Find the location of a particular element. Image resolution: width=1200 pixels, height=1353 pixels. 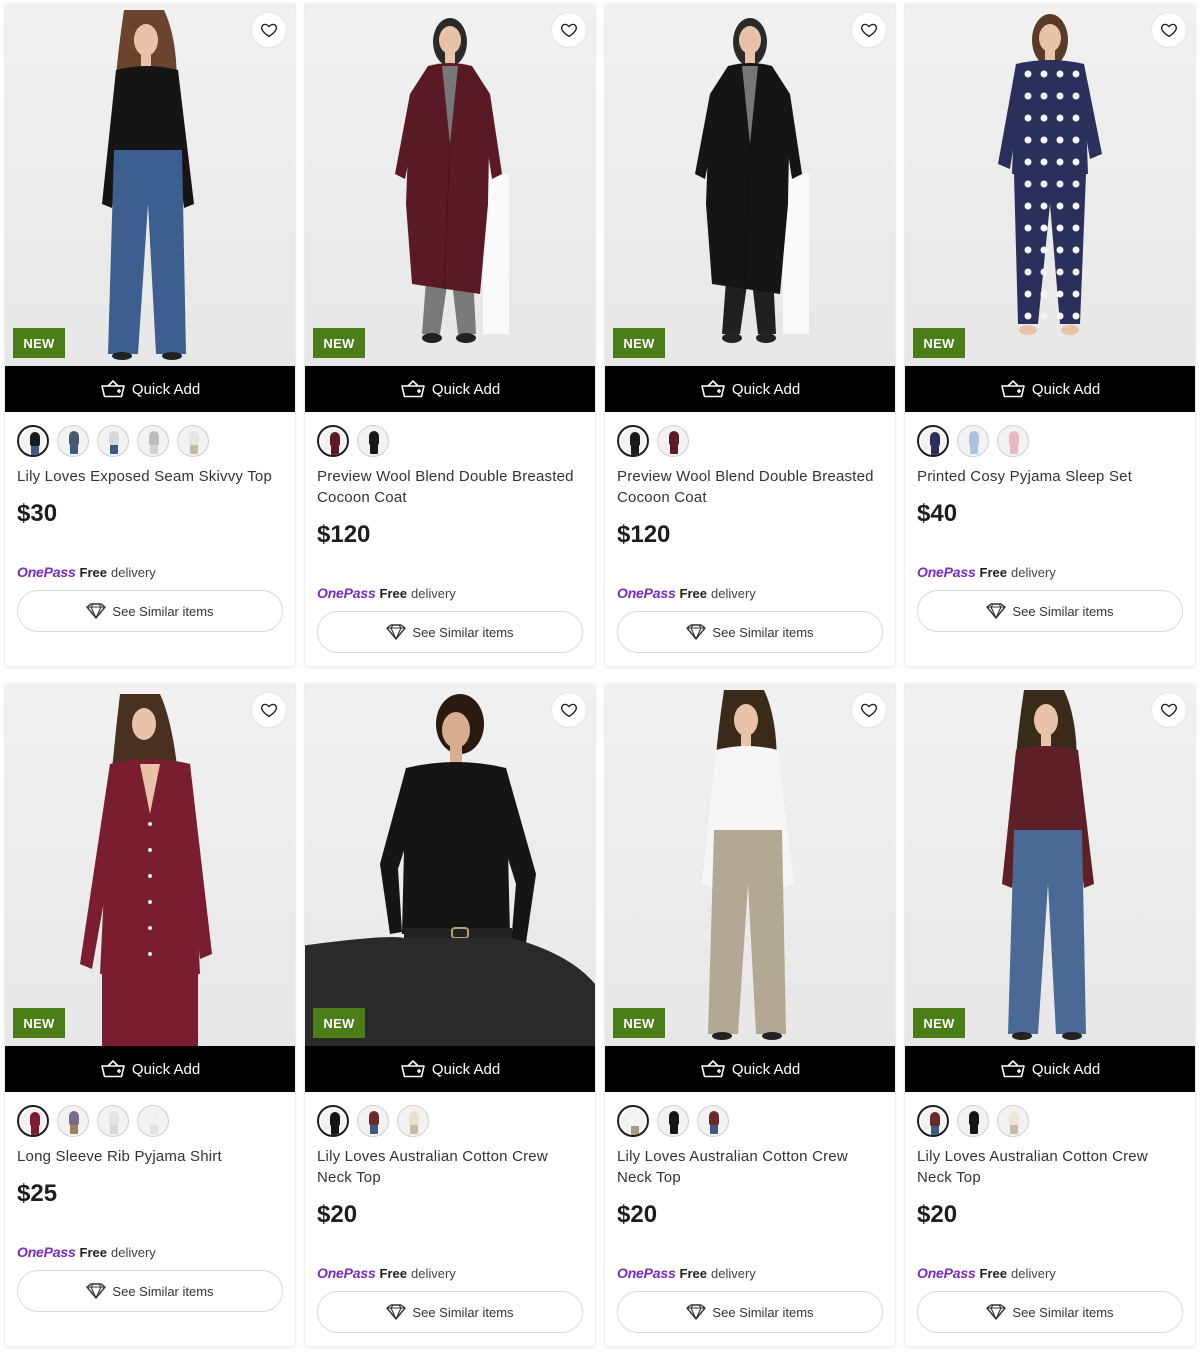

product-price: $30 is located at coordinates (37, 513).